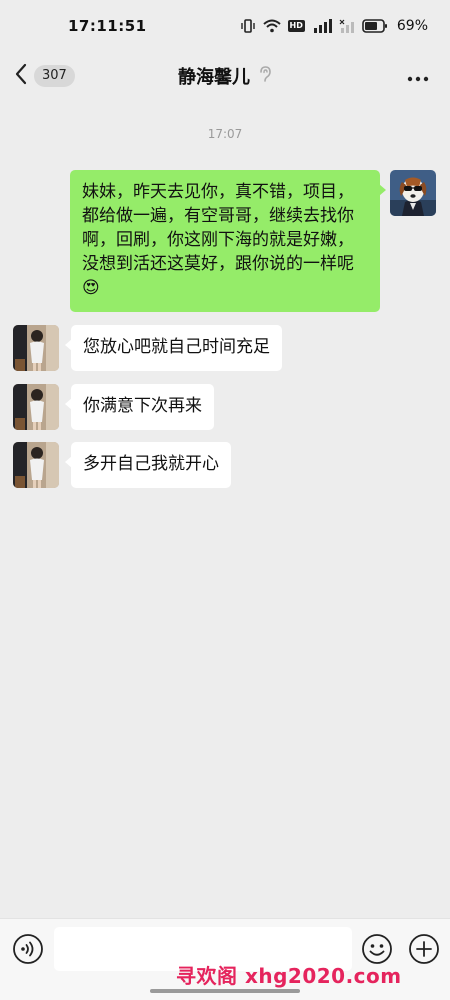  I want to click on more-functions-button, so click(424, 949).